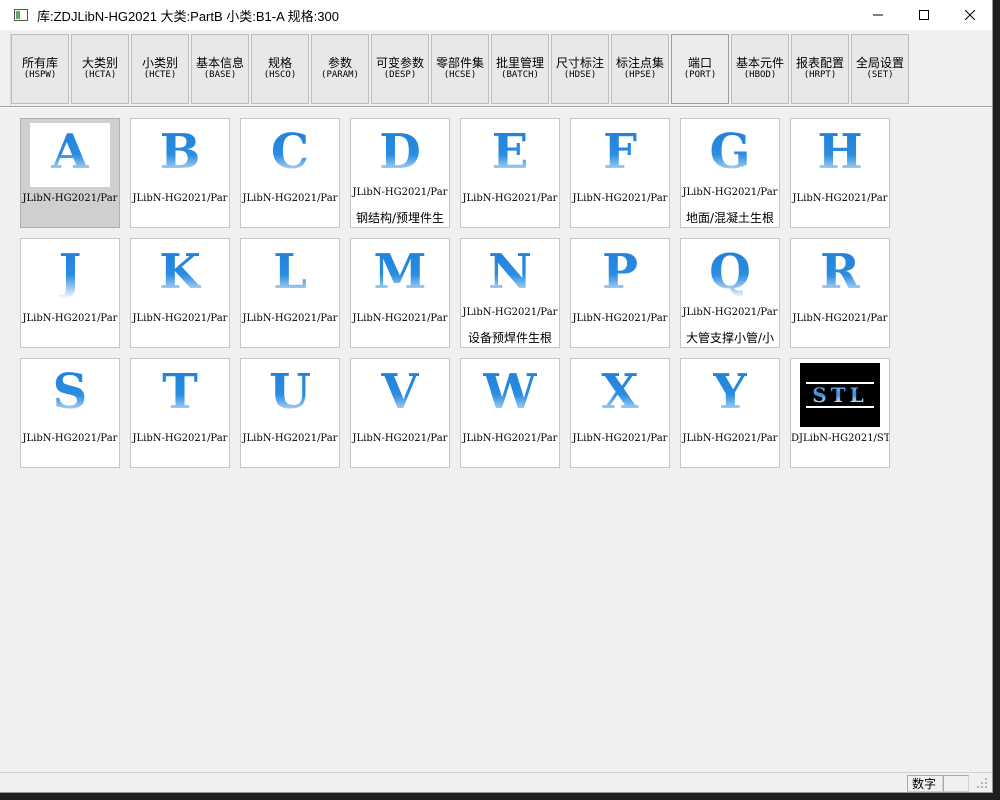 Image resolution: width=1000 pixels, height=800 pixels. I want to click on part-tile: W JLibN-HG2021/Par, so click(510, 413).